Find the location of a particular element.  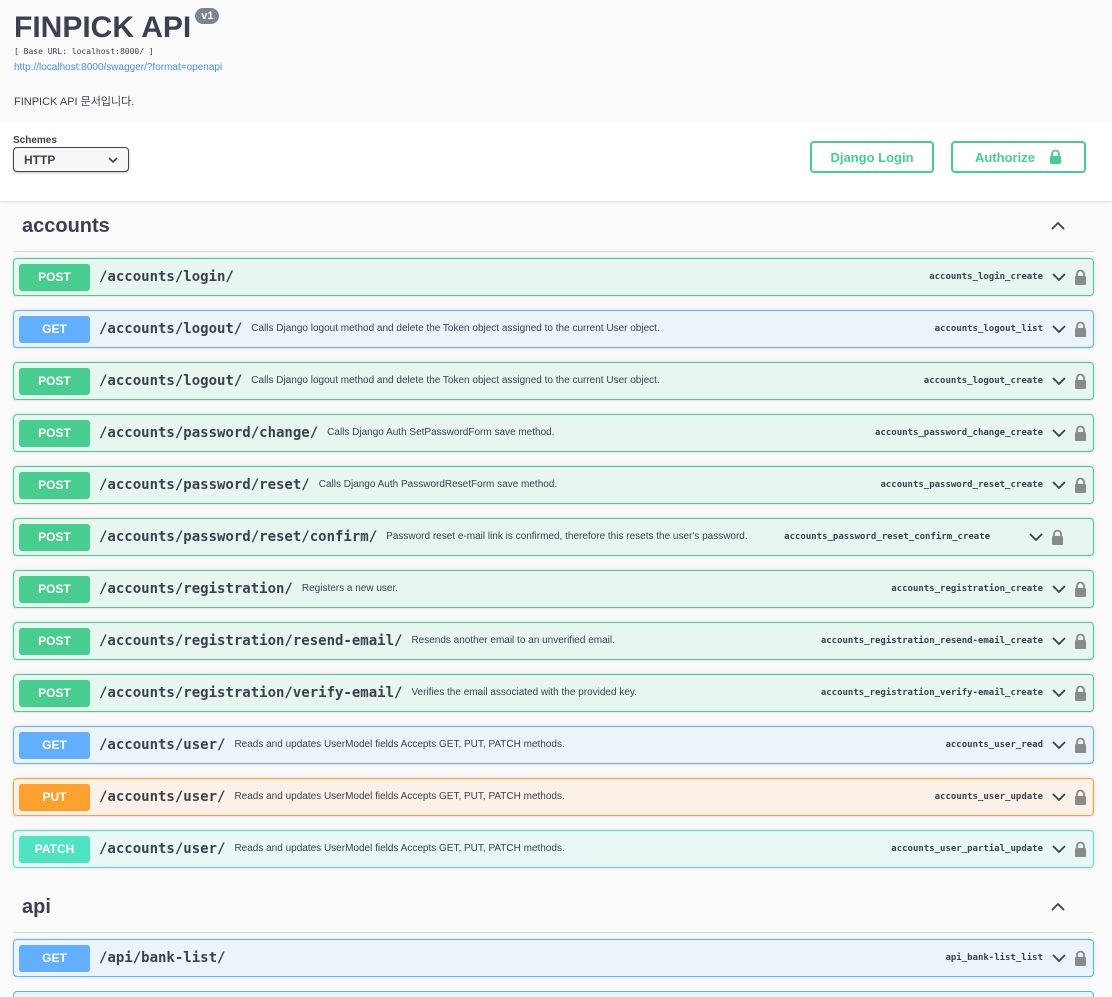

schemes-select: HTTP is located at coordinates (71, 159).